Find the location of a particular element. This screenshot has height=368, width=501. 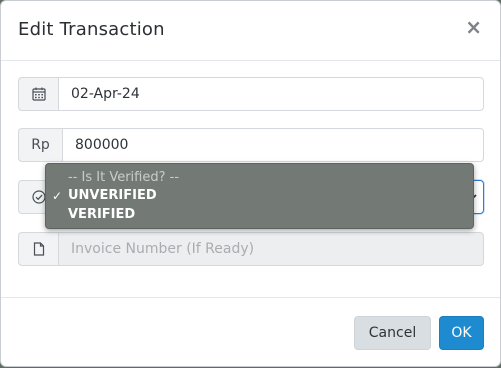

ok-button: OK is located at coordinates (461, 333).